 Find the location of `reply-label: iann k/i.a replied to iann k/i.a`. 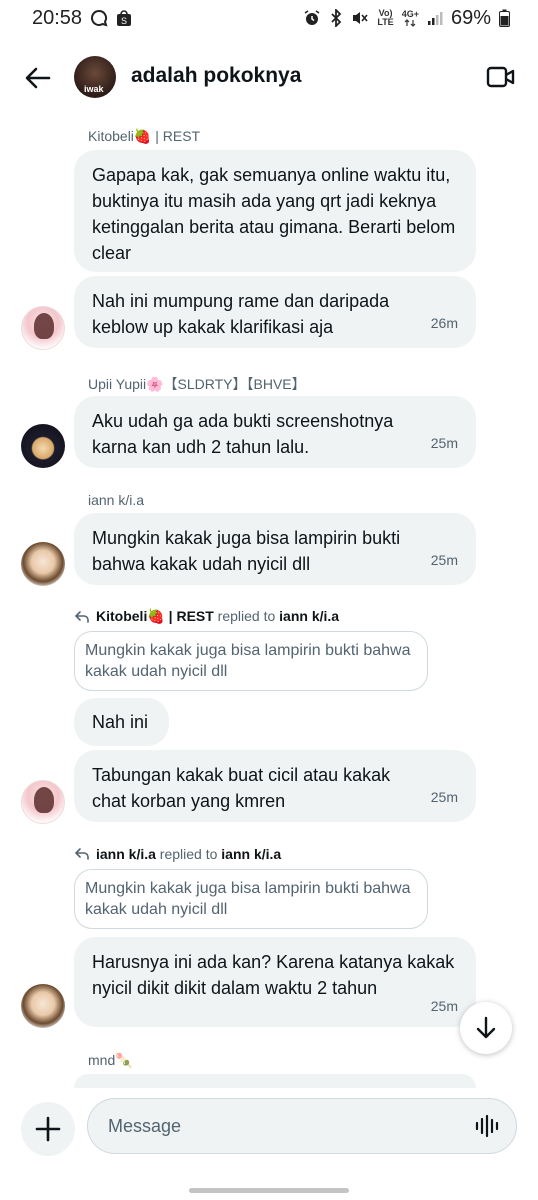

reply-label: iann k/i.a replied to iann k/i.a is located at coordinates (177, 854).